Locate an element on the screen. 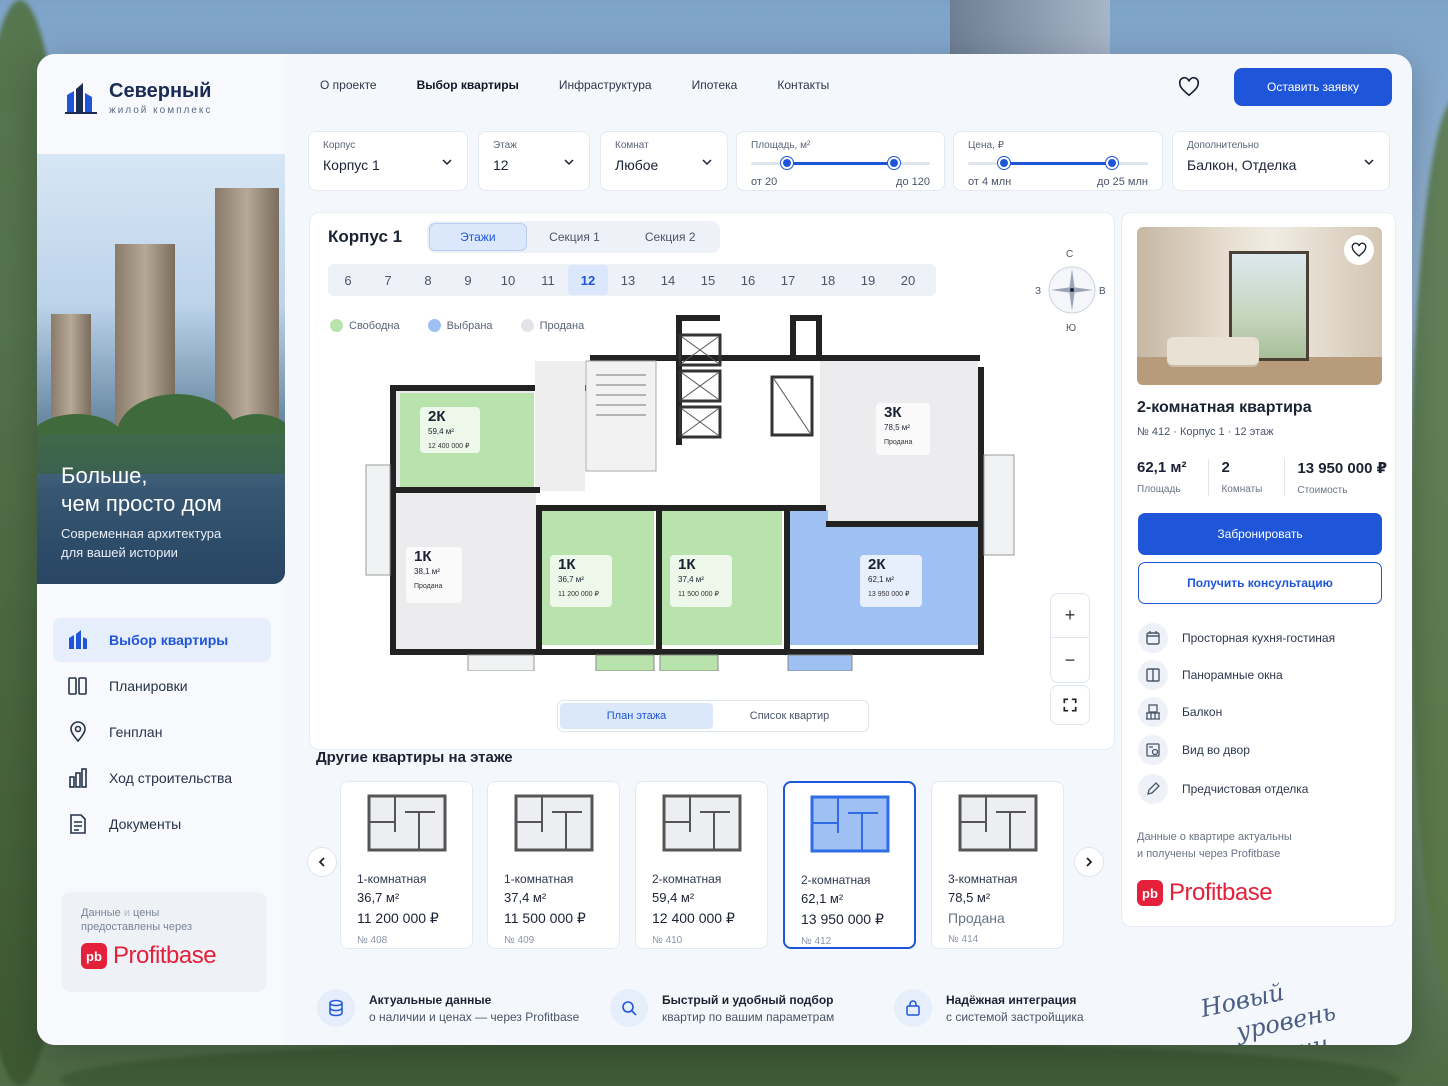 This screenshot has width=1448, height=1086. sidebar-item-documents: Документы is located at coordinates (162, 824).